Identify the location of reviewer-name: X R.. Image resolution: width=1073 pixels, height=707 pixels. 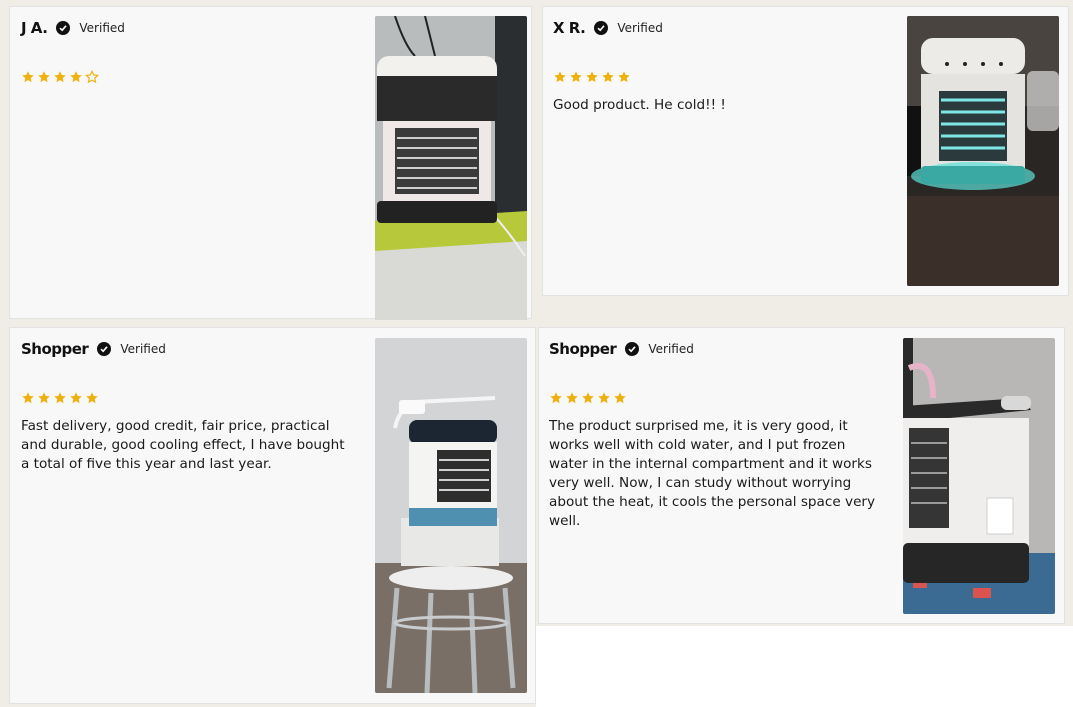
(569, 28).